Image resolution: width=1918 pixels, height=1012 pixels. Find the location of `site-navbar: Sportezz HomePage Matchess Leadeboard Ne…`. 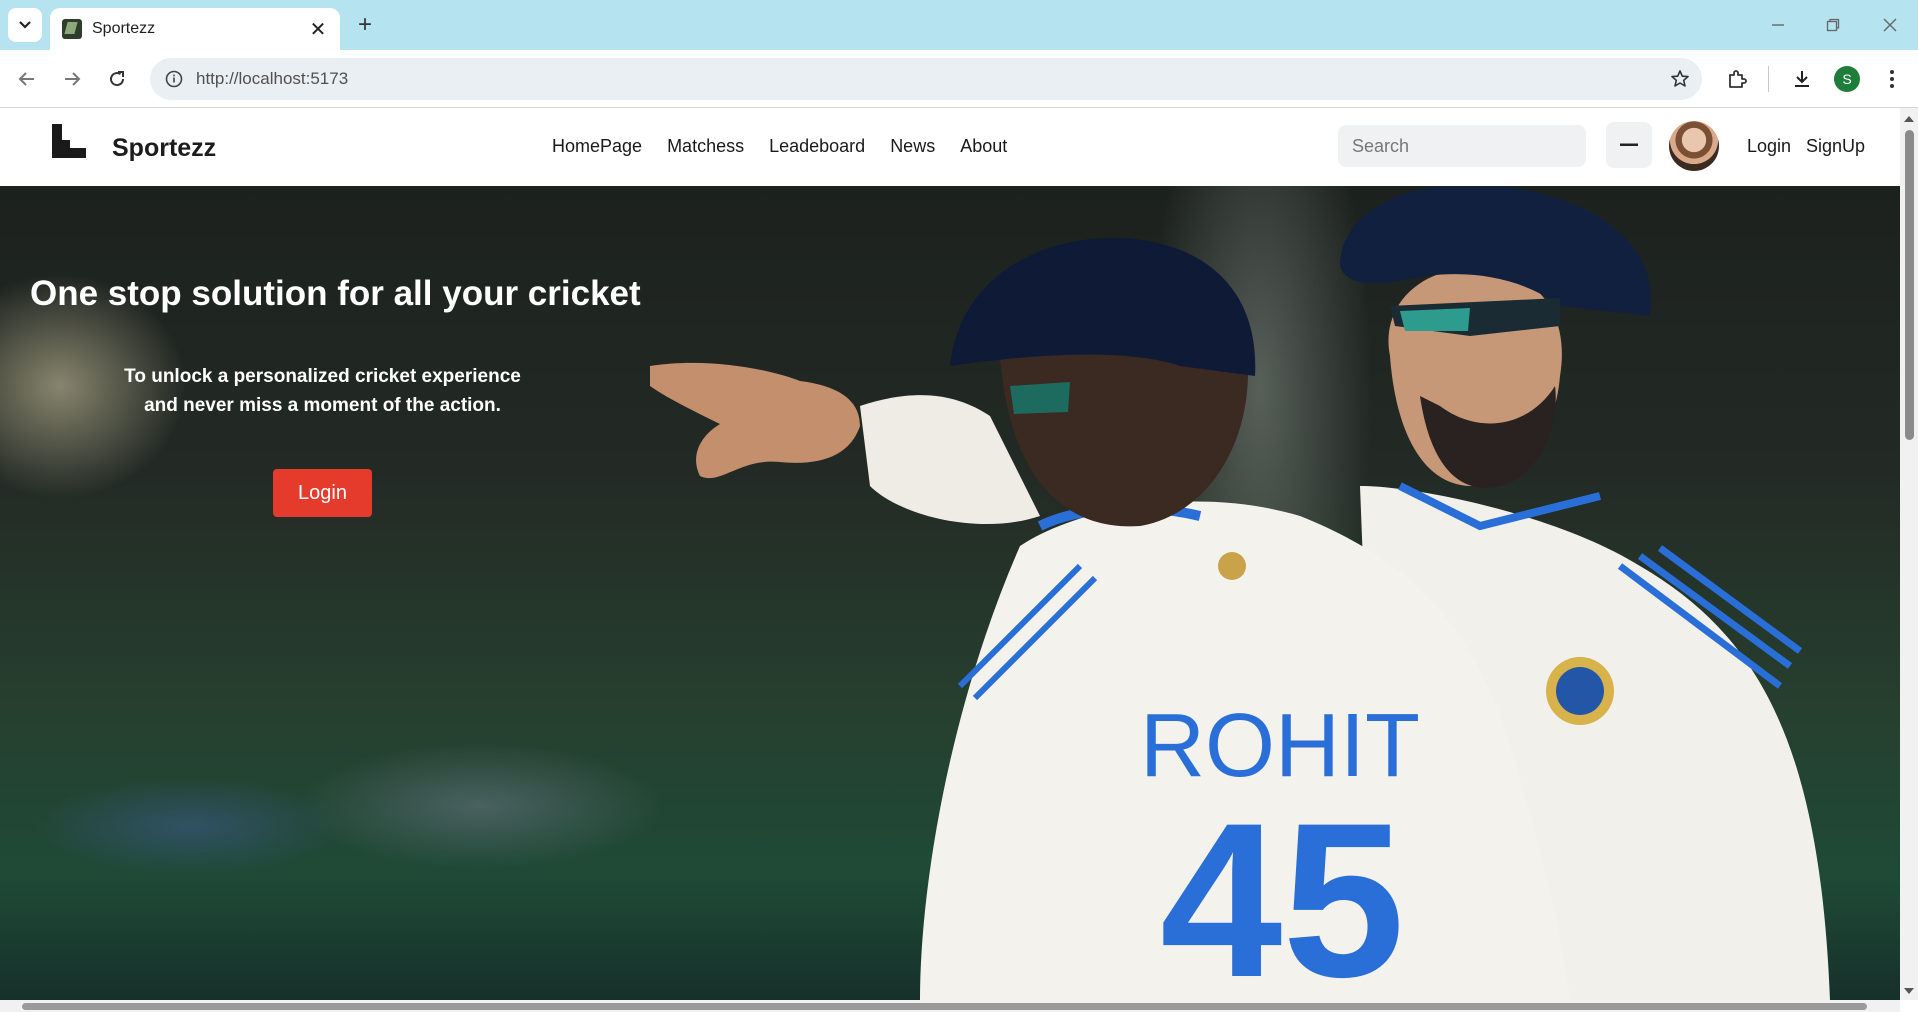

site-navbar: Sportezz HomePage Matchess Leadeboard Ne… is located at coordinates (950, 147).